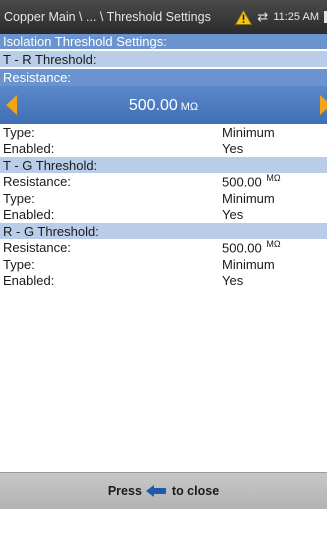  I want to click on rg-type-row: Type: Minimum, so click(163, 264).